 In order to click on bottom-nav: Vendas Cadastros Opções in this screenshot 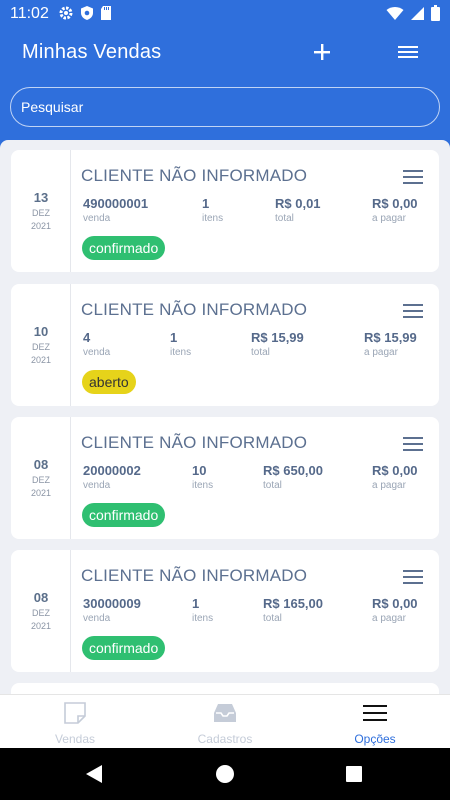, I will do `click(225, 721)`.